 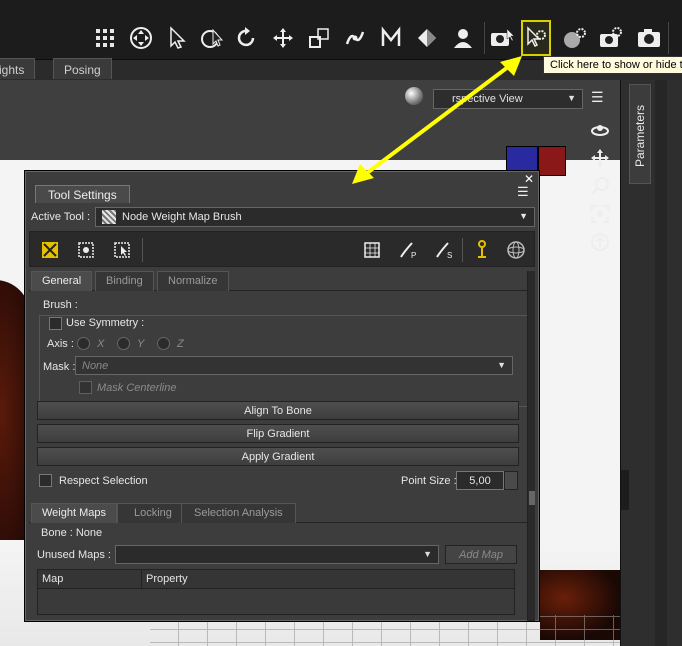 I want to click on point-size-stepper, so click(x=511, y=480).